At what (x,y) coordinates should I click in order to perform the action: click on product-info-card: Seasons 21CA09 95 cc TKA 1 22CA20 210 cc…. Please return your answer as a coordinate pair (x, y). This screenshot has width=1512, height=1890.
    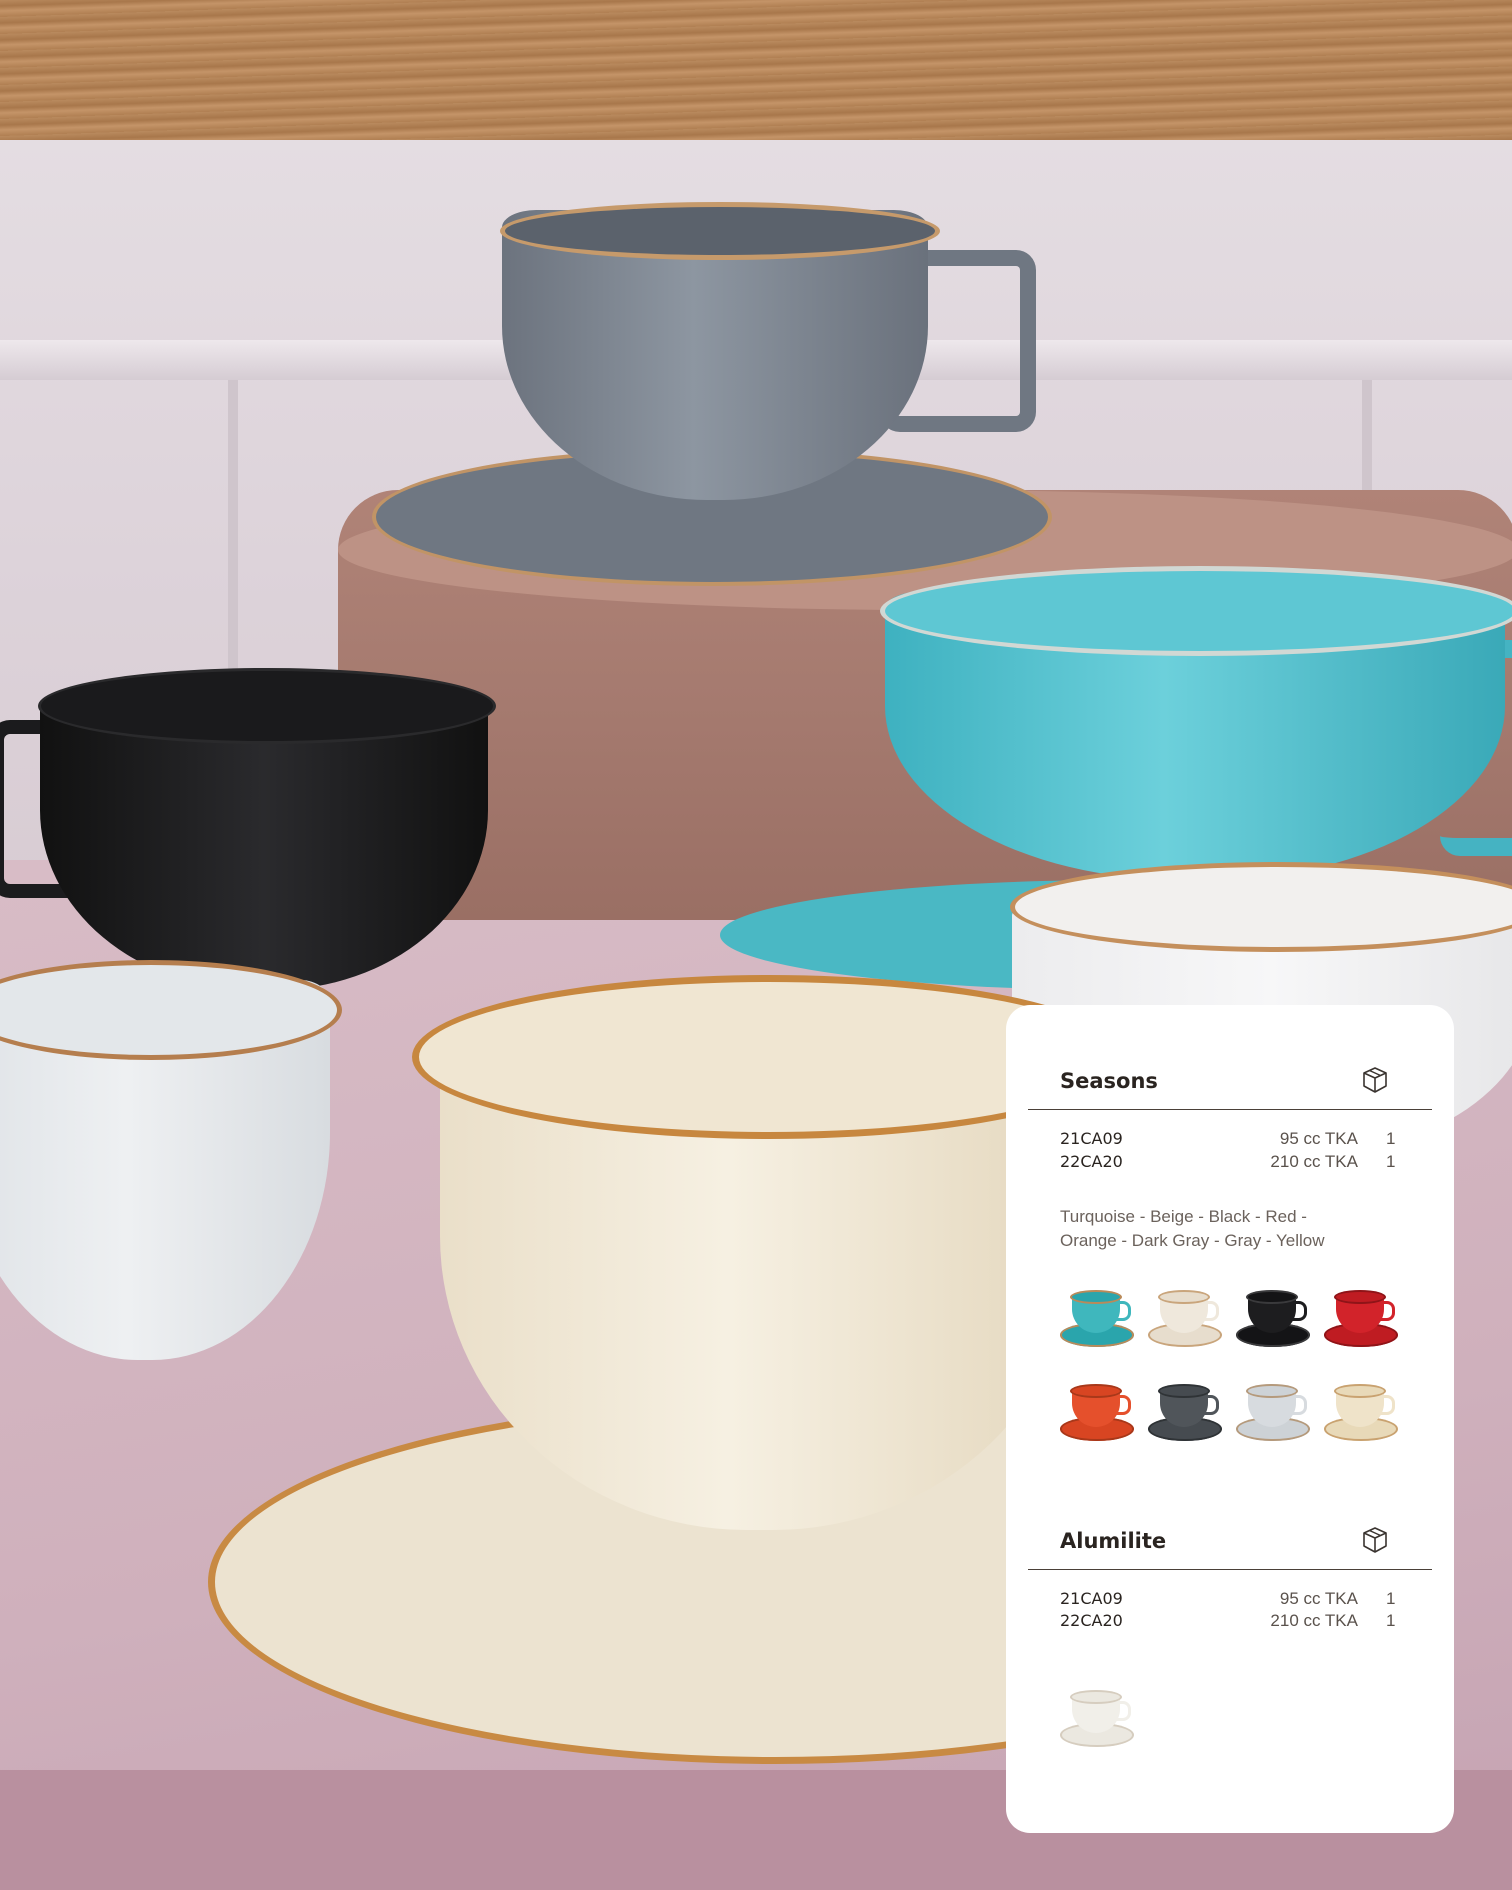
    Looking at the image, I should click on (1230, 1419).